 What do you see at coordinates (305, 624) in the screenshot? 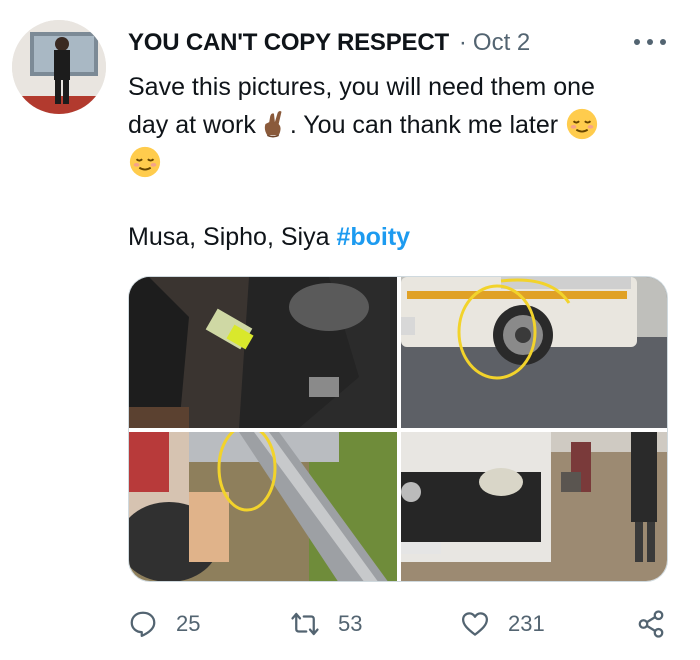
I see `retweet-icon` at bounding box center [305, 624].